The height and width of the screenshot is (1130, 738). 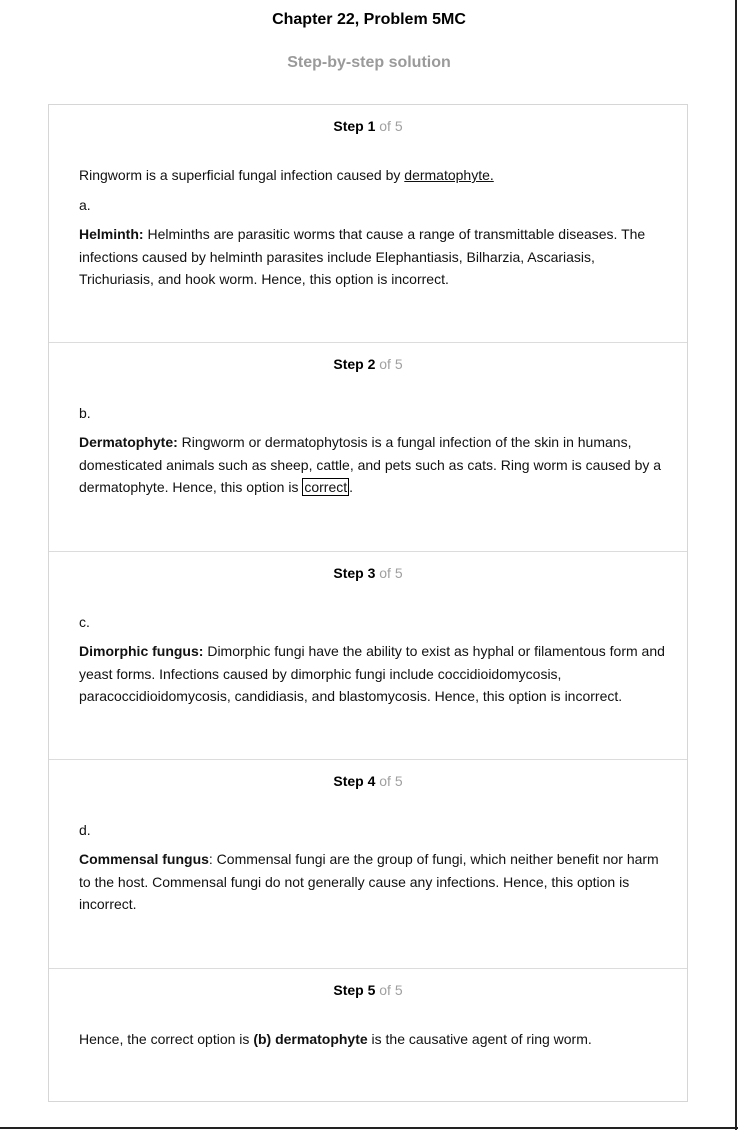 I want to click on option-term: Commensal fungus, so click(x=144, y=859).